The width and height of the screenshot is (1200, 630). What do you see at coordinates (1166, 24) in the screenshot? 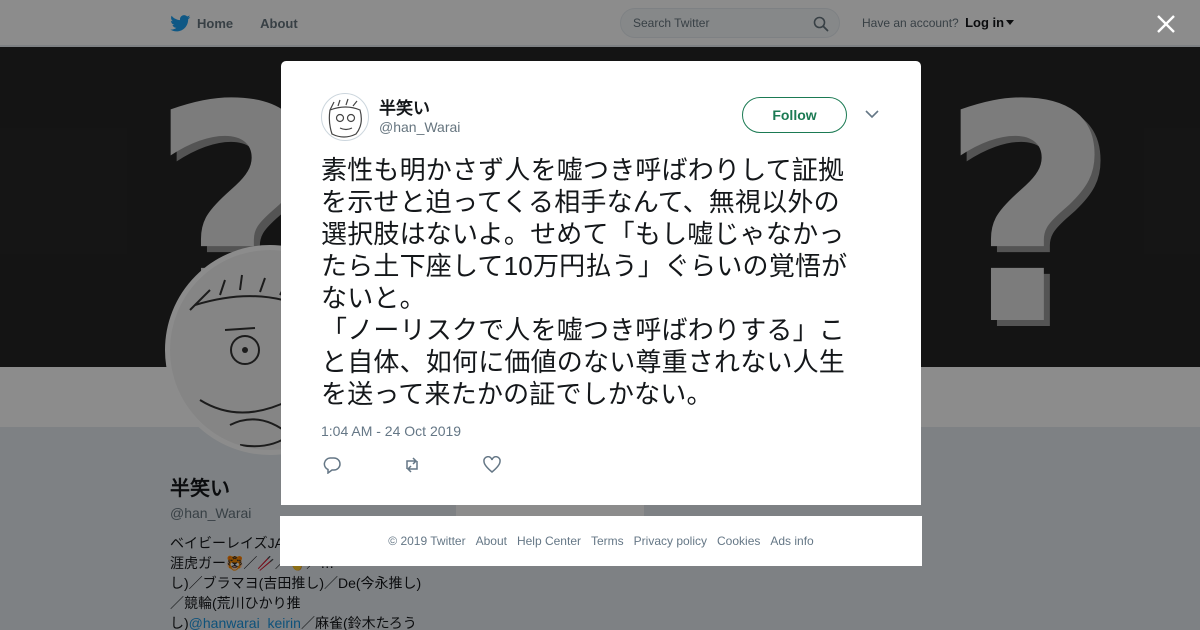
I see `close-icon` at bounding box center [1166, 24].